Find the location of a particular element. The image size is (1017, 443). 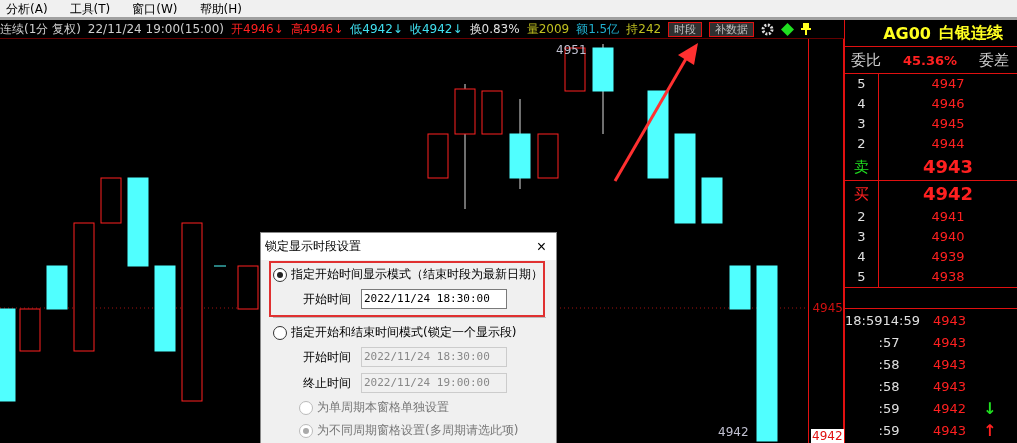

quote-field: 高4946↓ is located at coordinates (317, 29).